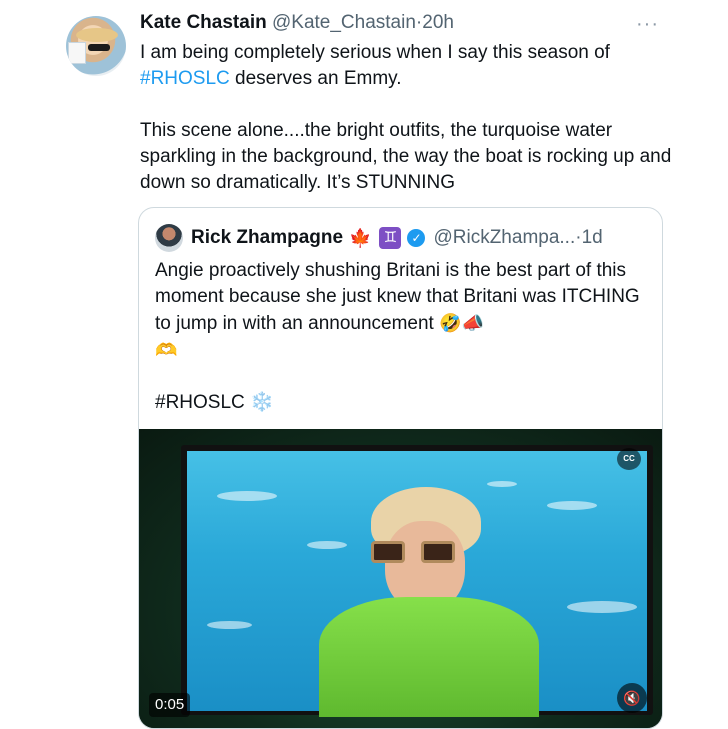 The width and height of the screenshot is (728, 729). What do you see at coordinates (267, 238) in the screenshot?
I see `quote-author-name: Rick Zhampagne` at bounding box center [267, 238].